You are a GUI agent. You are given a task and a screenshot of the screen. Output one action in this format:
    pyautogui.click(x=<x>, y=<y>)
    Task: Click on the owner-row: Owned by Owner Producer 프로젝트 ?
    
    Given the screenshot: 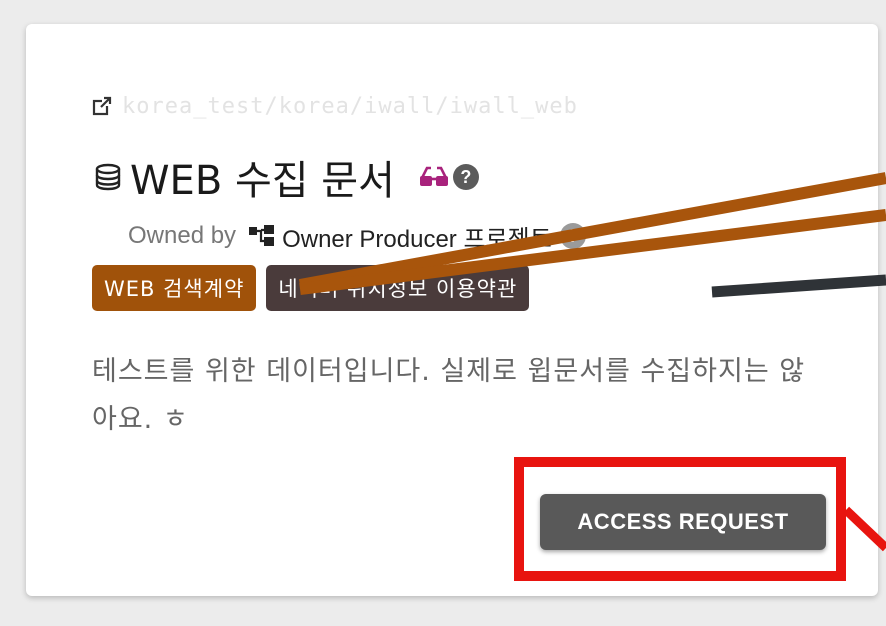 What is the action you would take?
    pyautogui.click(x=357, y=236)
    